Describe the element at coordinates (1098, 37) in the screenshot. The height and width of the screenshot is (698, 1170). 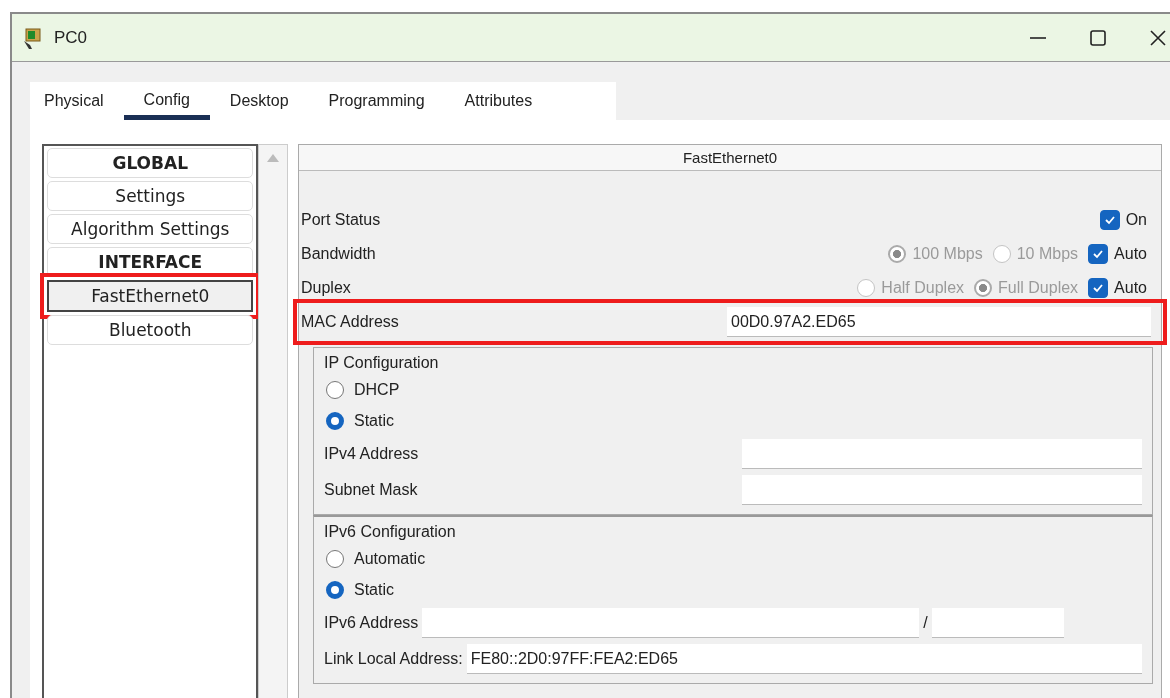
I see `maximize-icon` at that location.